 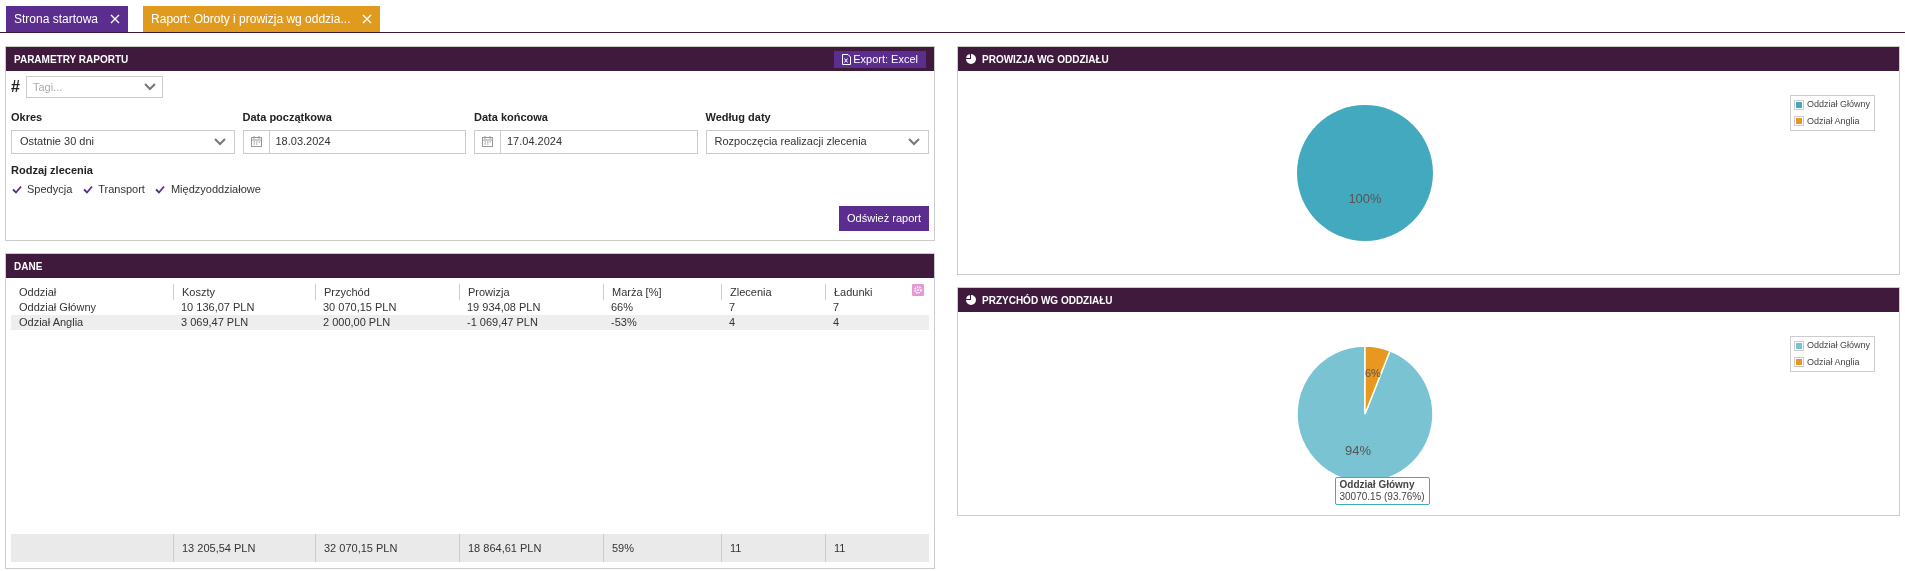 What do you see at coordinates (215, 189) in the screenshot?
I see `checkbox-label: Międzyoddziałowe` at bounding box center [215, 189].